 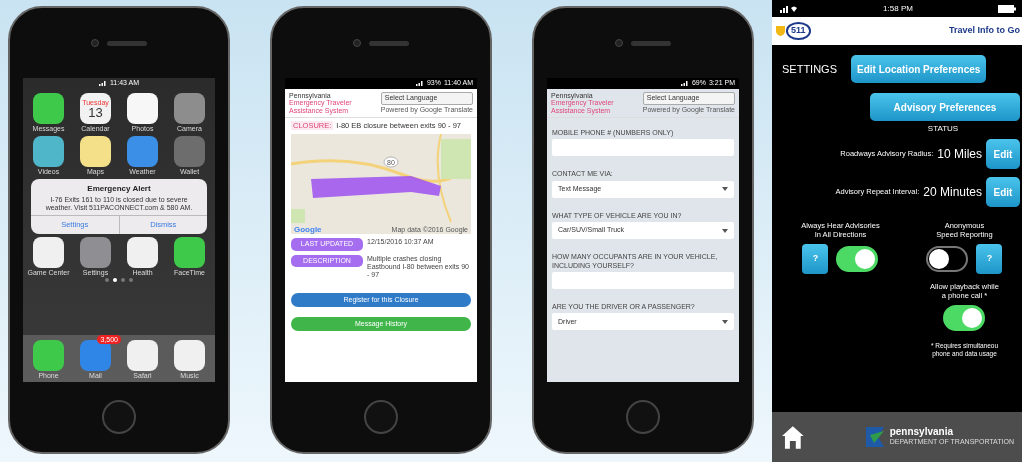 What do you see at coordinates (919, 69) in the screenshot?
I see `preferences-button: Edit Location Preferences` at bounding box center [919, 69].